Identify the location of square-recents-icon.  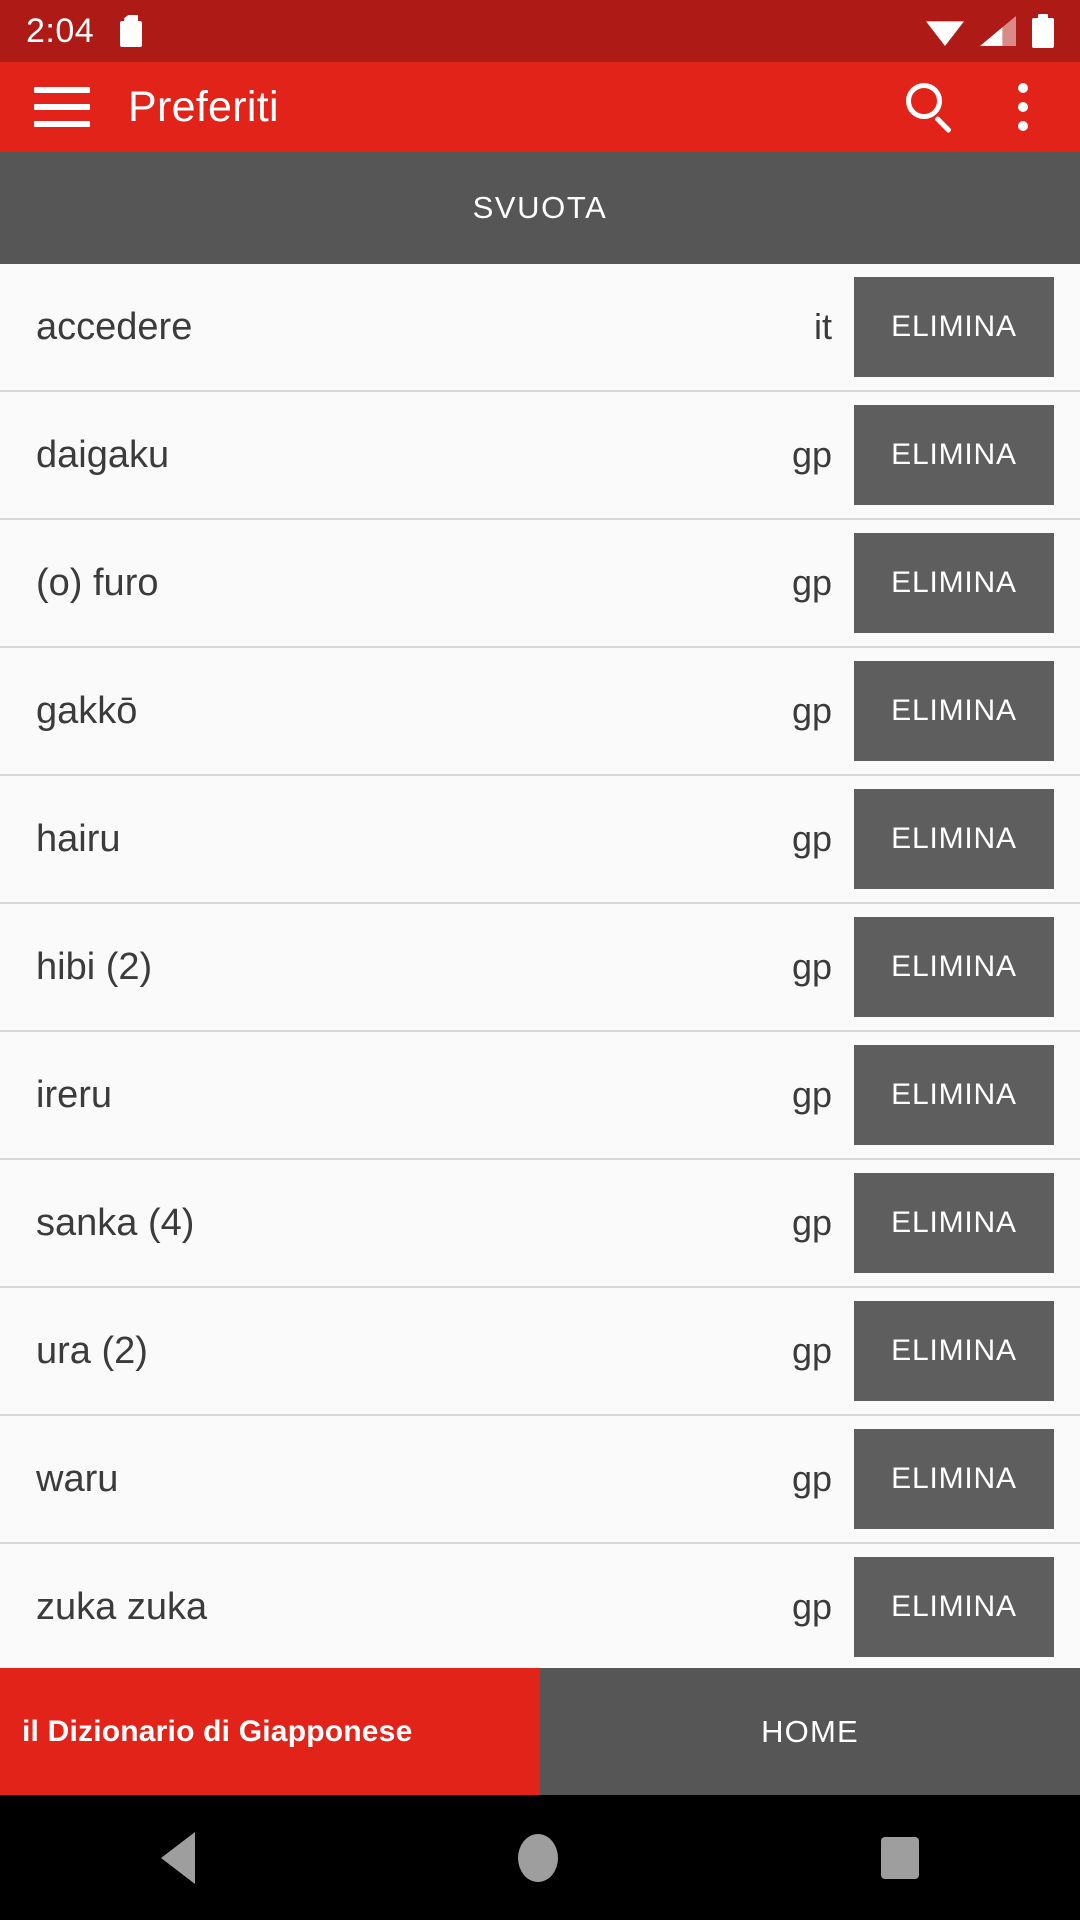
(899, 1857).